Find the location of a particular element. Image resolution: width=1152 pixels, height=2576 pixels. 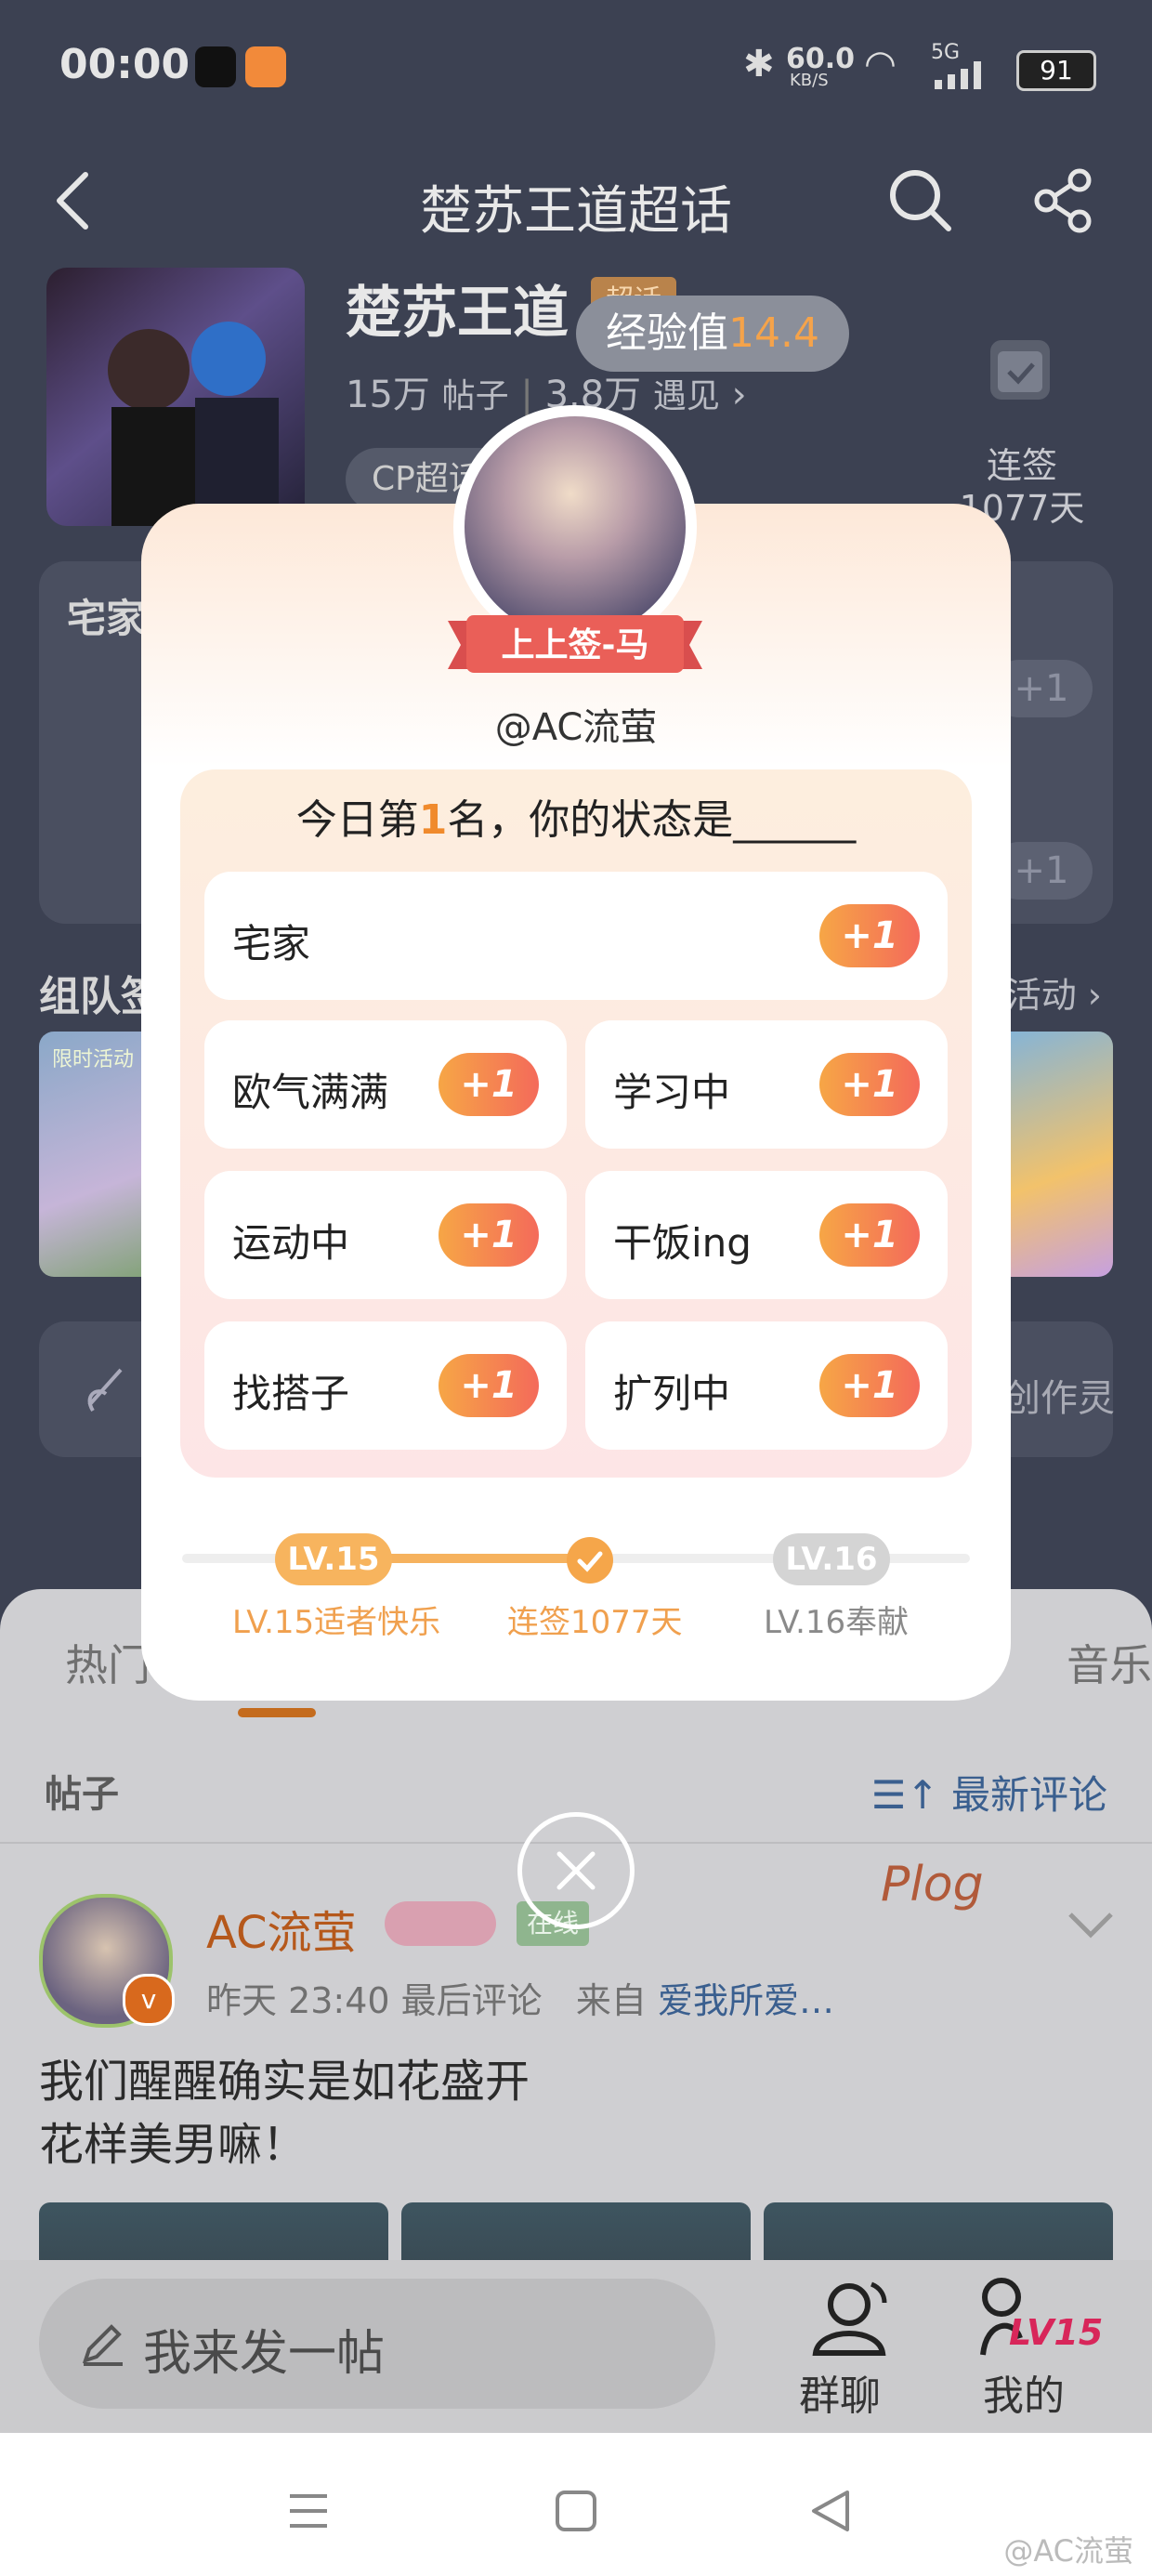

close-button is located at coordinates (576, 1870).